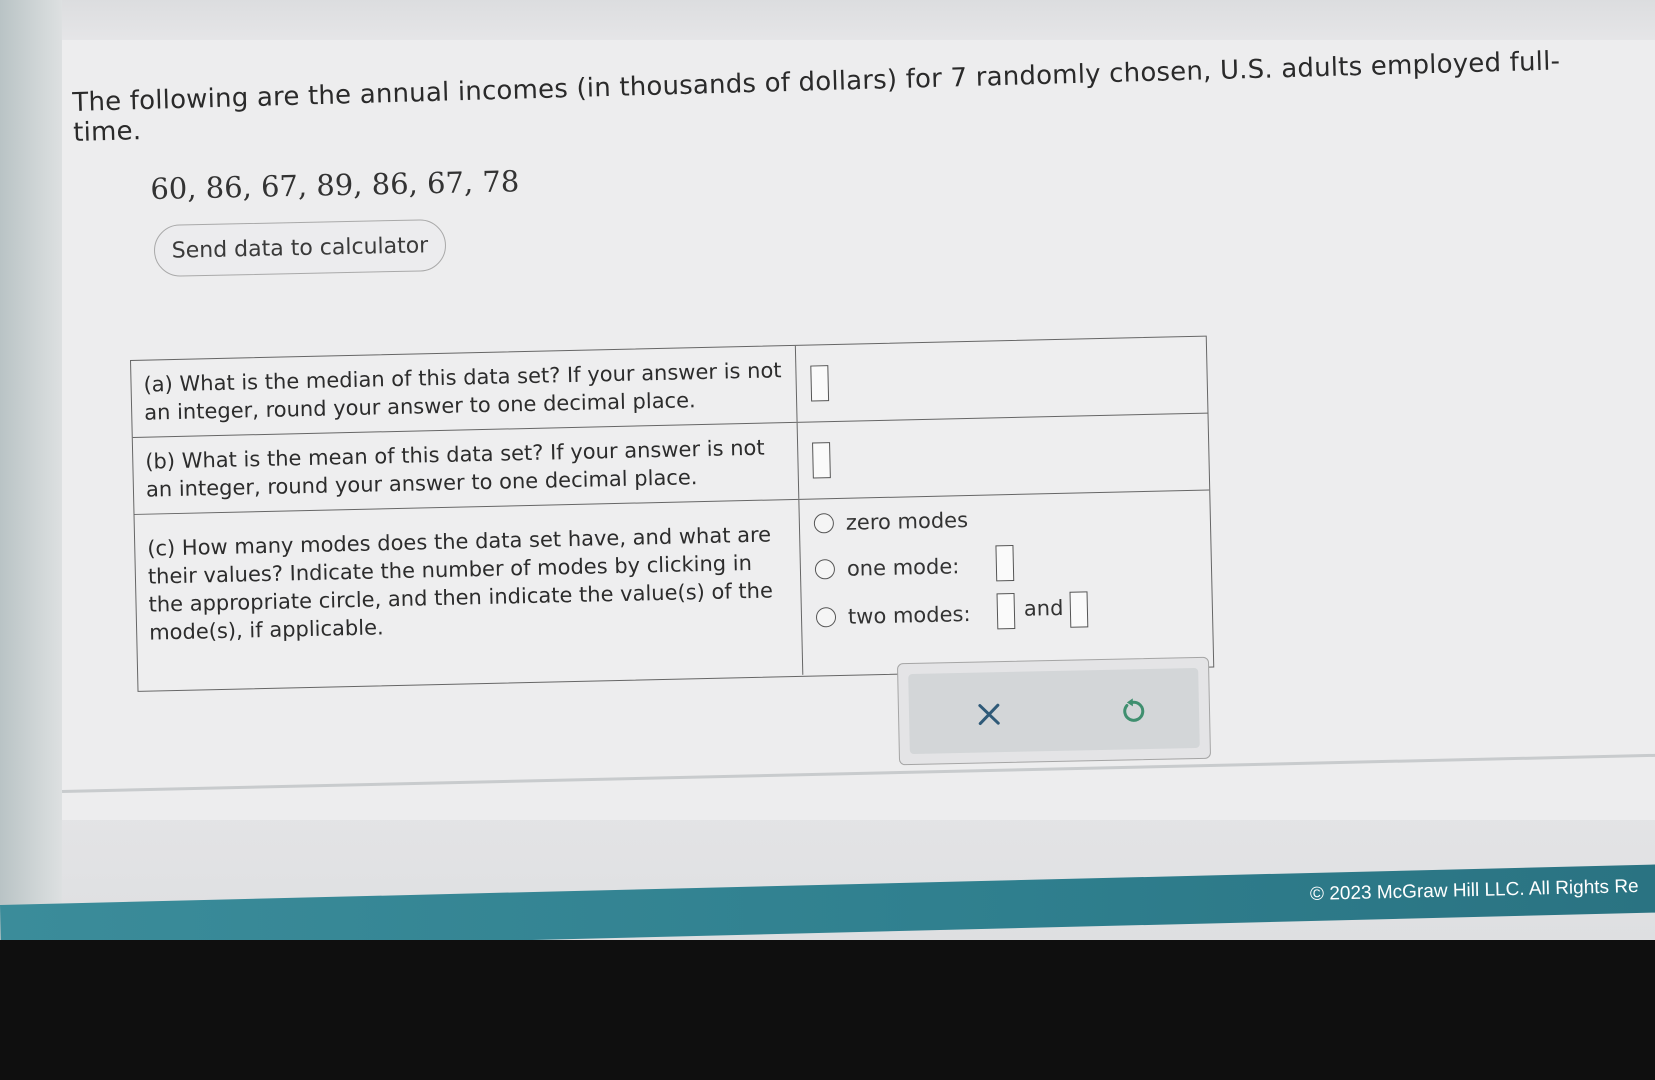 The image size is (1655, 1080). I want to click on radio-zero-modes, so click(824, 523).